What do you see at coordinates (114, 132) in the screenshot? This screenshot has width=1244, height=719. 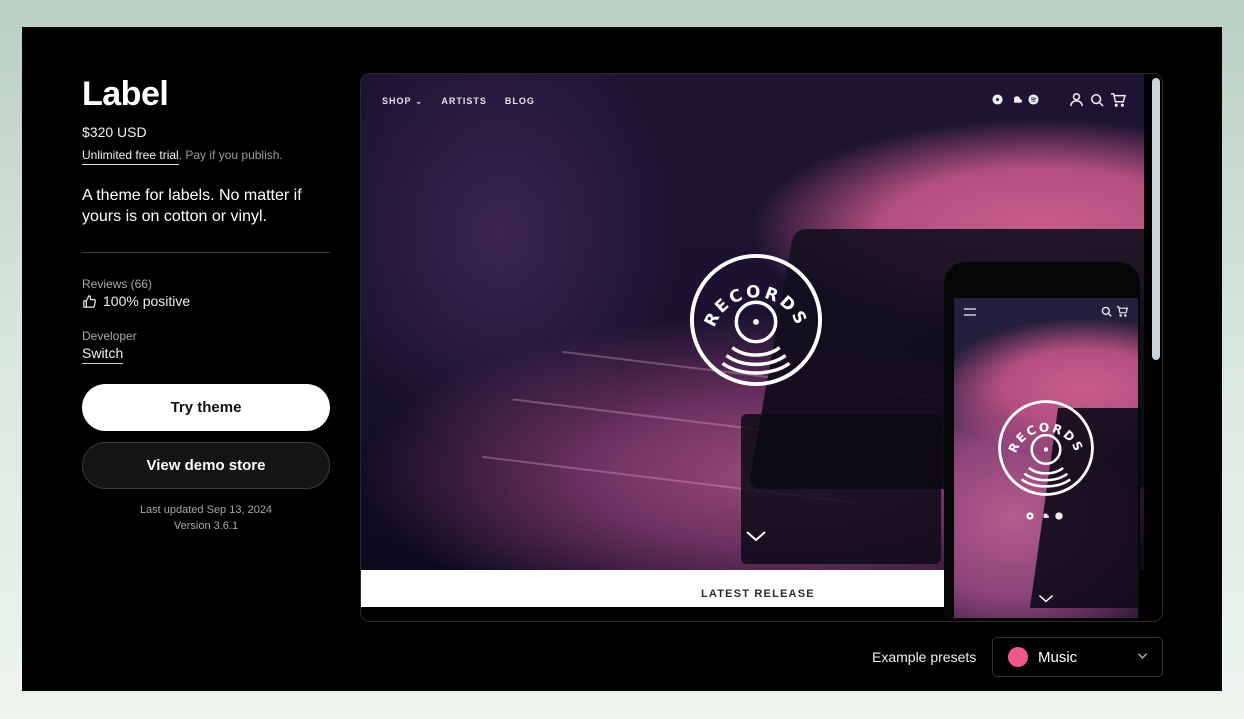 I see `theme-price: $320 USD` at bounding box center [114, 132].